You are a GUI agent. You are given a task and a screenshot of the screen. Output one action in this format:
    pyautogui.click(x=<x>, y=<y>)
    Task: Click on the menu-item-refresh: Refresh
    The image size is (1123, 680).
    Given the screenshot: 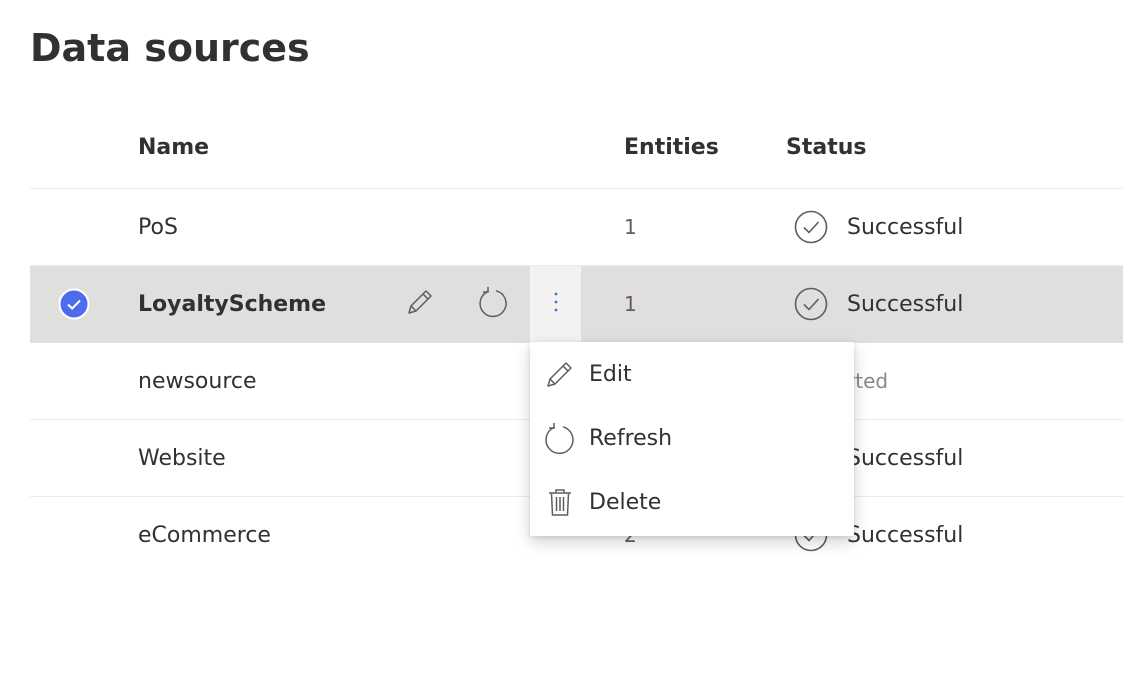 What is the action you would take?
    pyautogui.click(x=692, y=438)
    